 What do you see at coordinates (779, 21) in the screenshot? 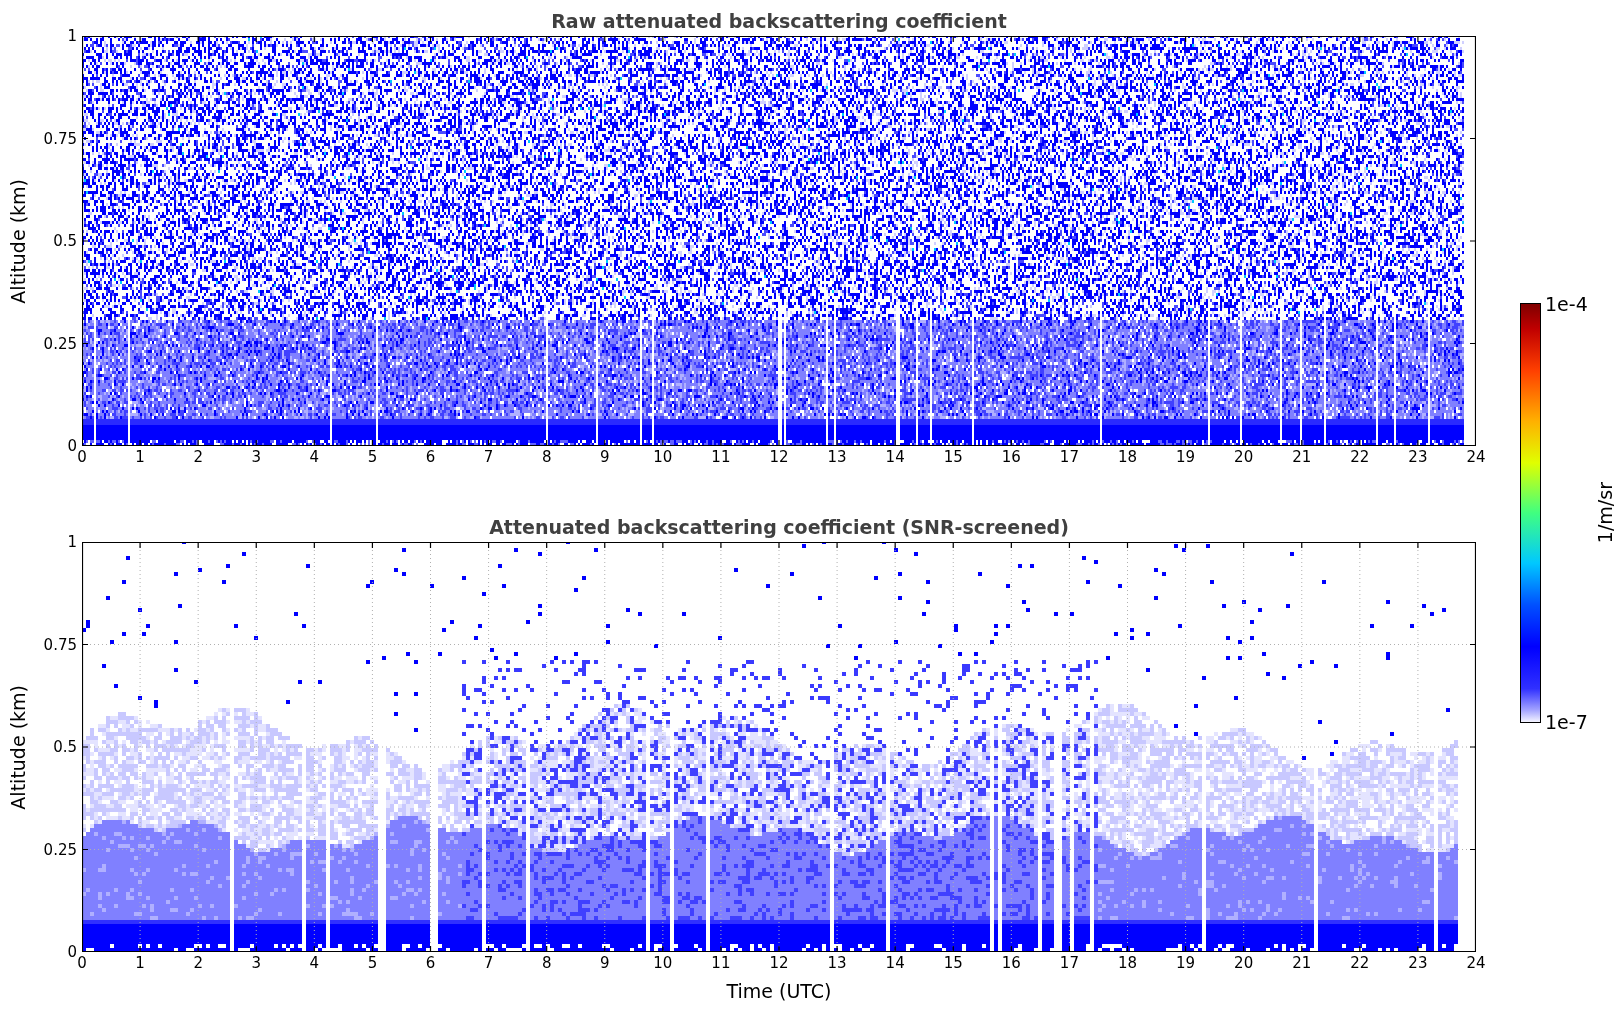
I see `chart-title: Raw attenuated backscattering coefficient` at bounding box center [779, 21].